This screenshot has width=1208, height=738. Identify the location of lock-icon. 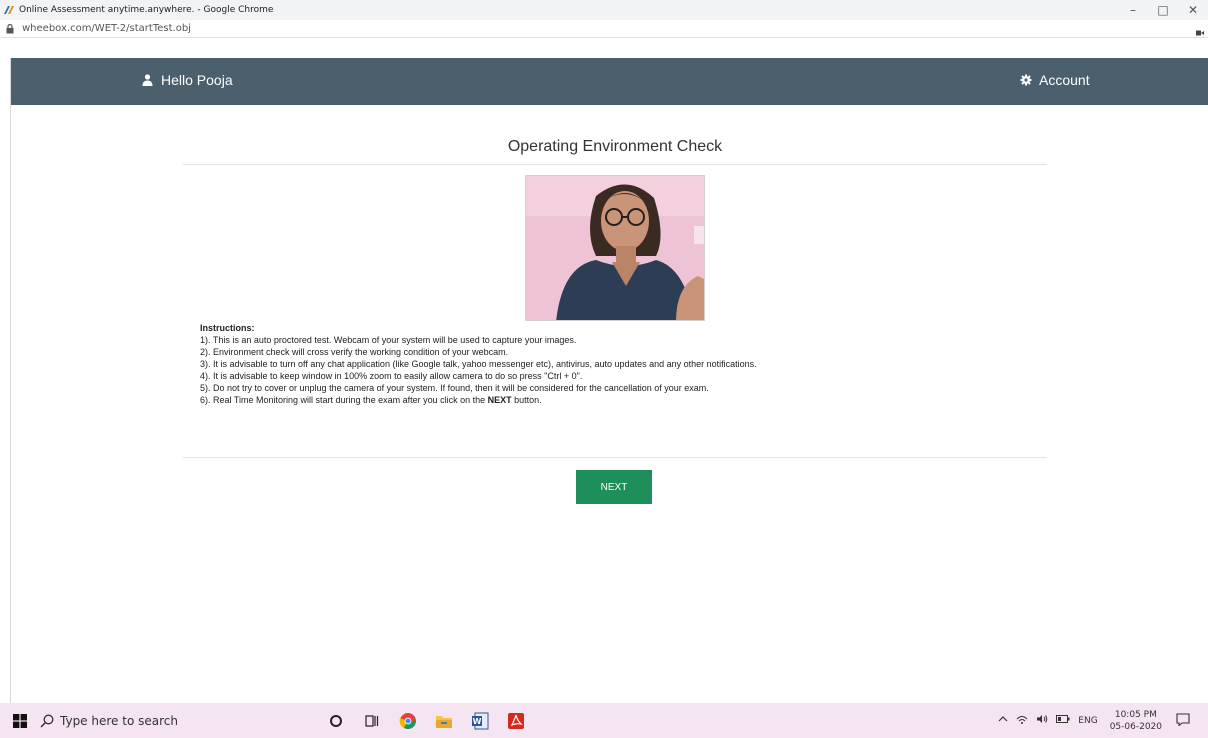
(11, 28).